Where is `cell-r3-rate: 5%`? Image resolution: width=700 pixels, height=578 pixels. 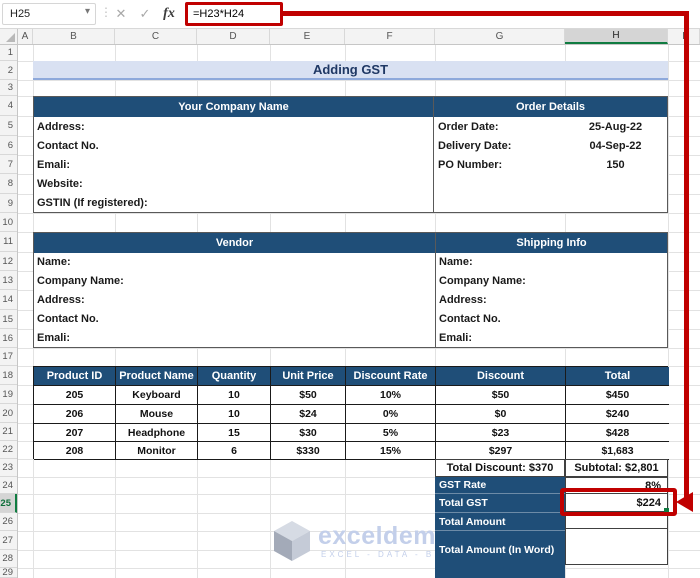 cell-r3-rate: 5% is located at coordinates (391, 433).